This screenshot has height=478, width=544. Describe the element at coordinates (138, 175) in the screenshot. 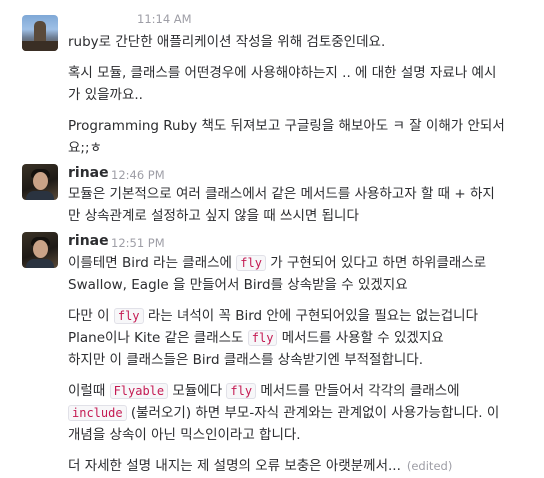

I see `message-timestamp: 12:46 PM` at that location.